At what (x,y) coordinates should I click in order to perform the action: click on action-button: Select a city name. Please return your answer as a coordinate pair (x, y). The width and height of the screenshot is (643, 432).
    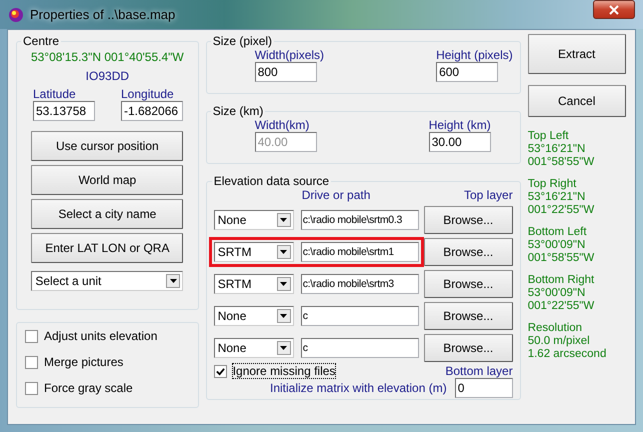
    Looking at the image, I should click on (107, 214).